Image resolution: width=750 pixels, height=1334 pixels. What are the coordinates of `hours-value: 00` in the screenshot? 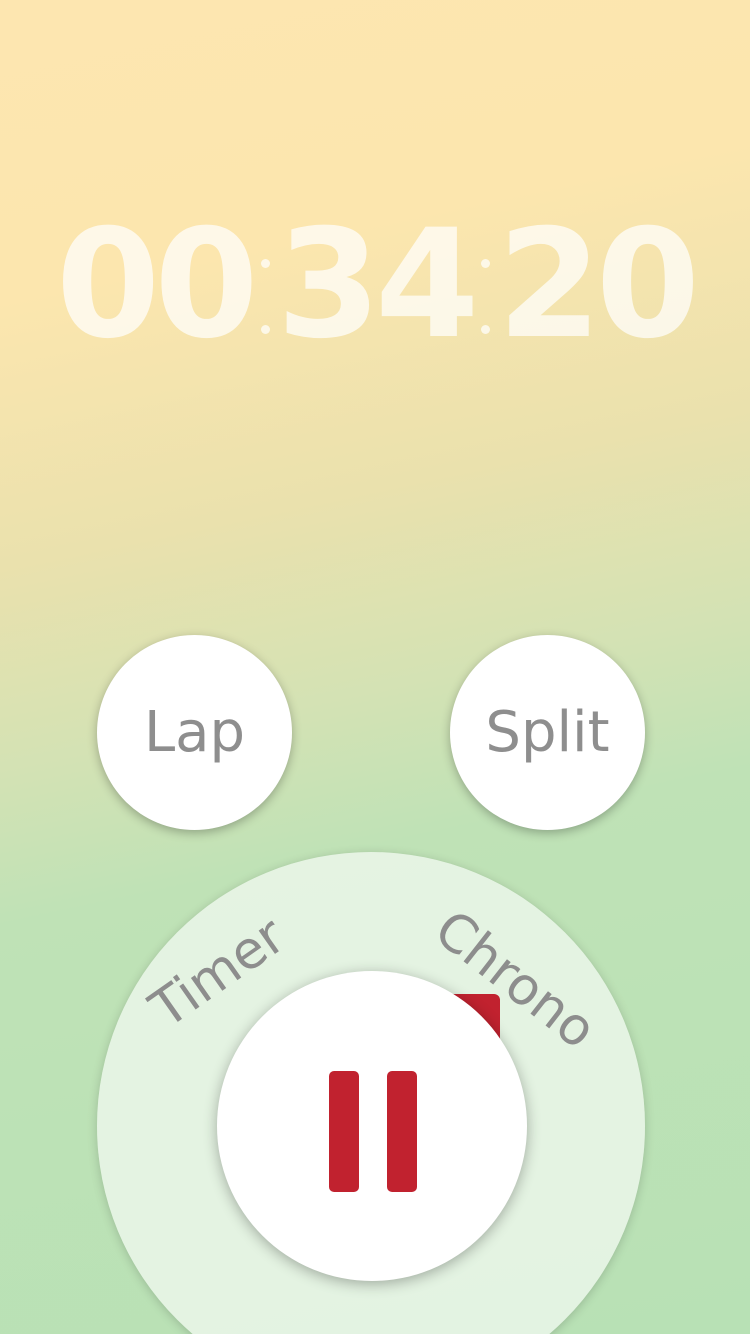 It's located at (157, 285).